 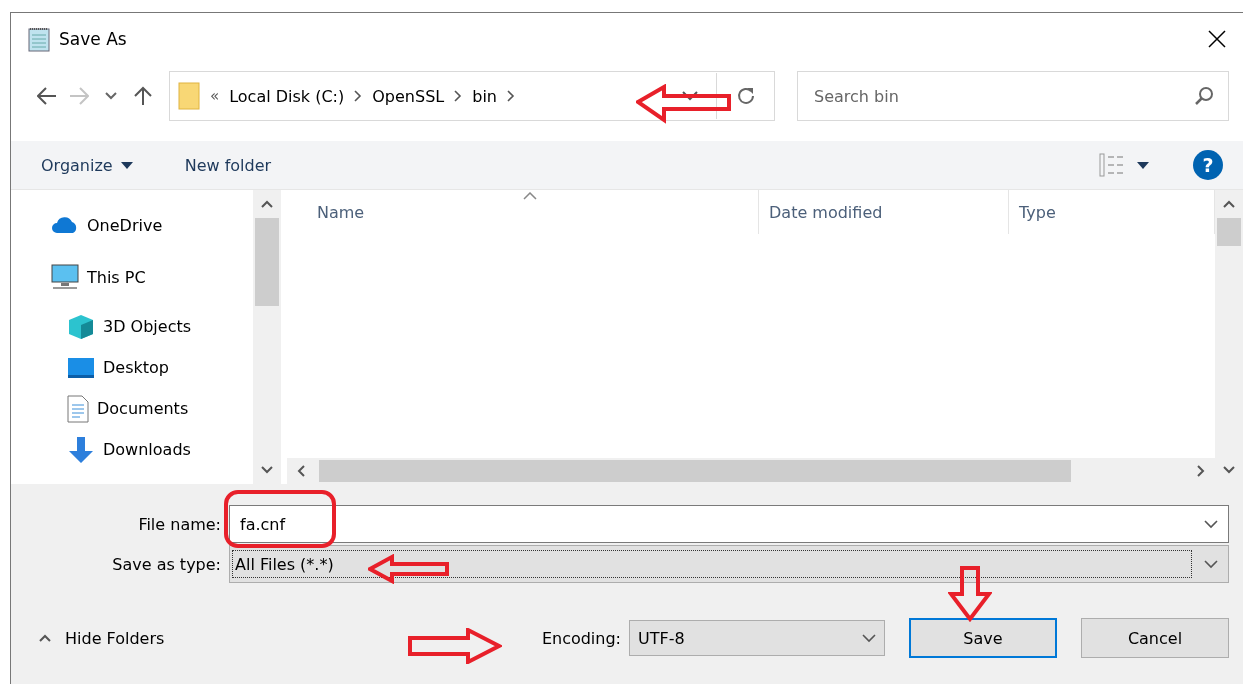 I want to click on document-icon, so click(x=78, y=408).